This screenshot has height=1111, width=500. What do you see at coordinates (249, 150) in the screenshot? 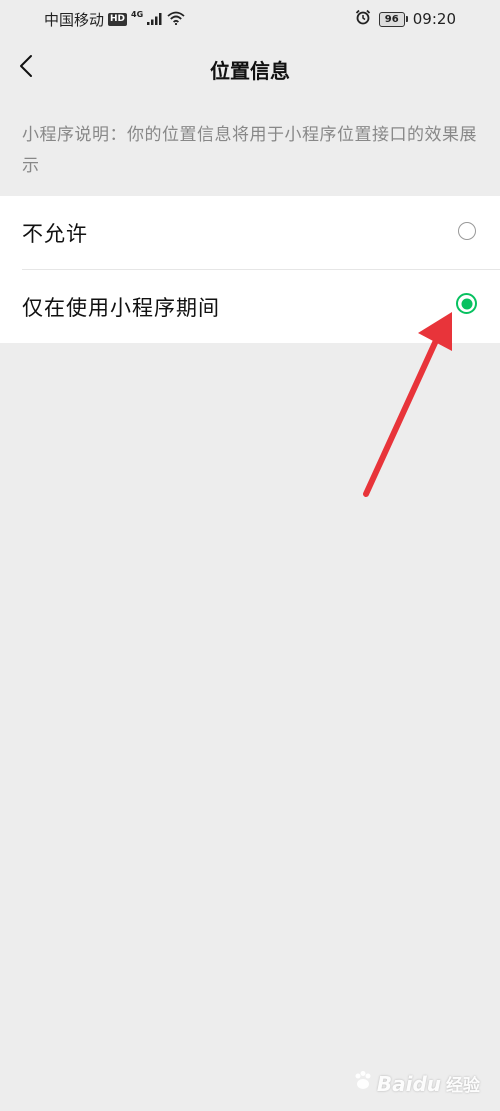
I see `mini-program-description: 小程序说明：你的位置信息将用于小程序位置接口的效果展示` at bounding box center [249, 150].